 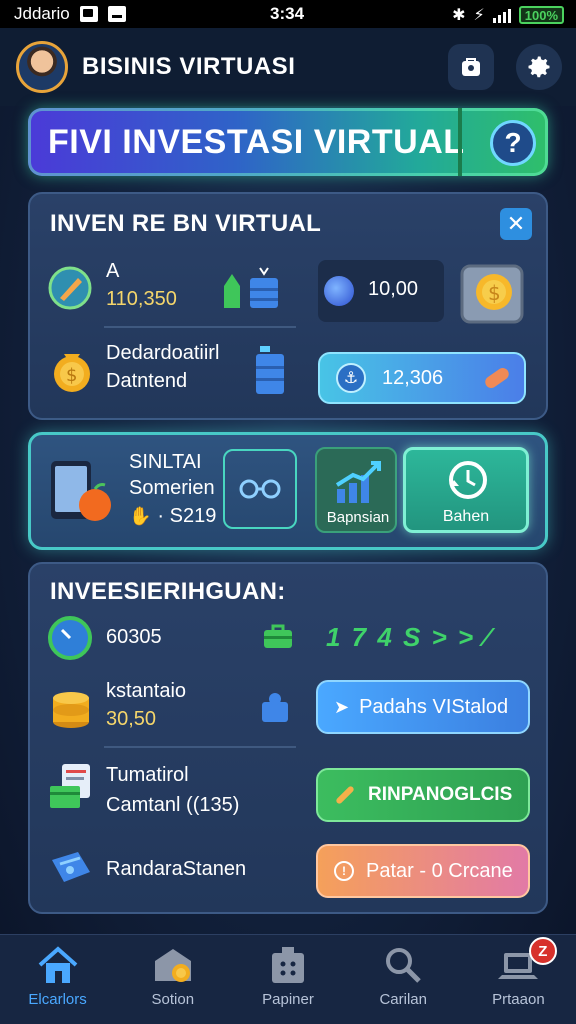 I want to click on storage-icon, so click(x=172, y=965).